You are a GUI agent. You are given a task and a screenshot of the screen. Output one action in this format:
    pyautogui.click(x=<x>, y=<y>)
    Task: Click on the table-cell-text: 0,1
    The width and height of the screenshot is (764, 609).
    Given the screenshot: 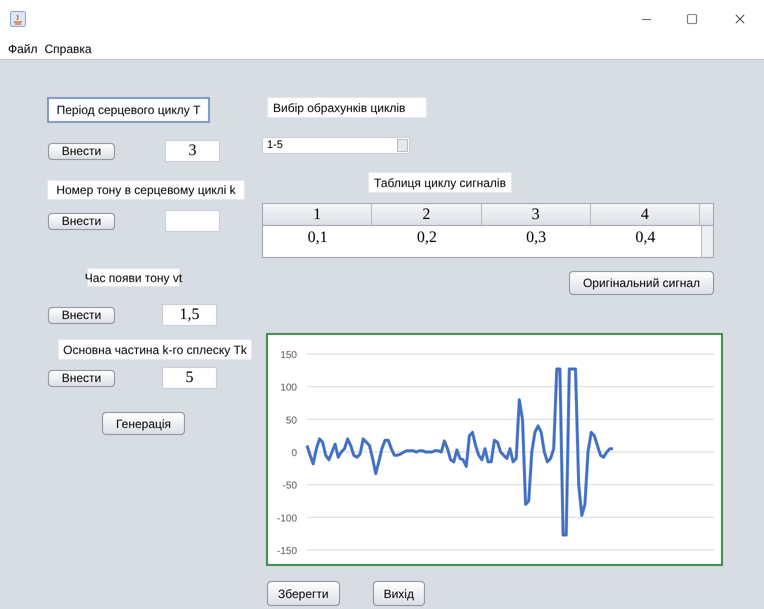 What is the action you would take?
    pyautogui.click(x=317, y=238)
    